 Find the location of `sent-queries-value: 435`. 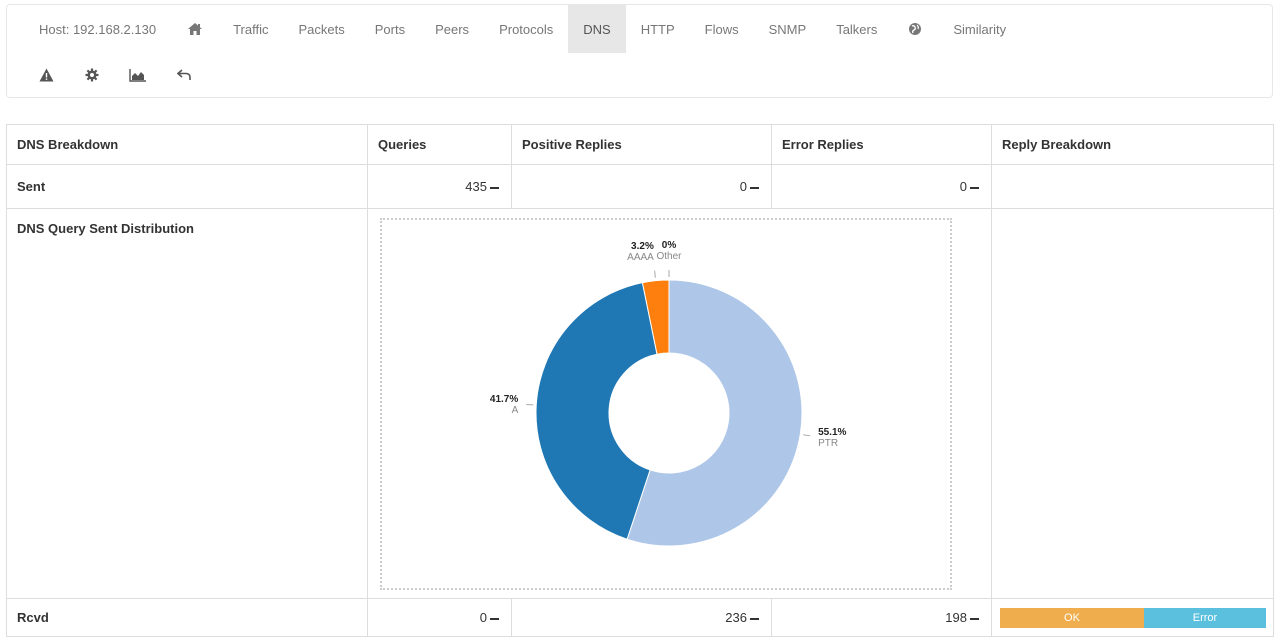

sent-queries-value: 435 is located at coordinates (476, 186).